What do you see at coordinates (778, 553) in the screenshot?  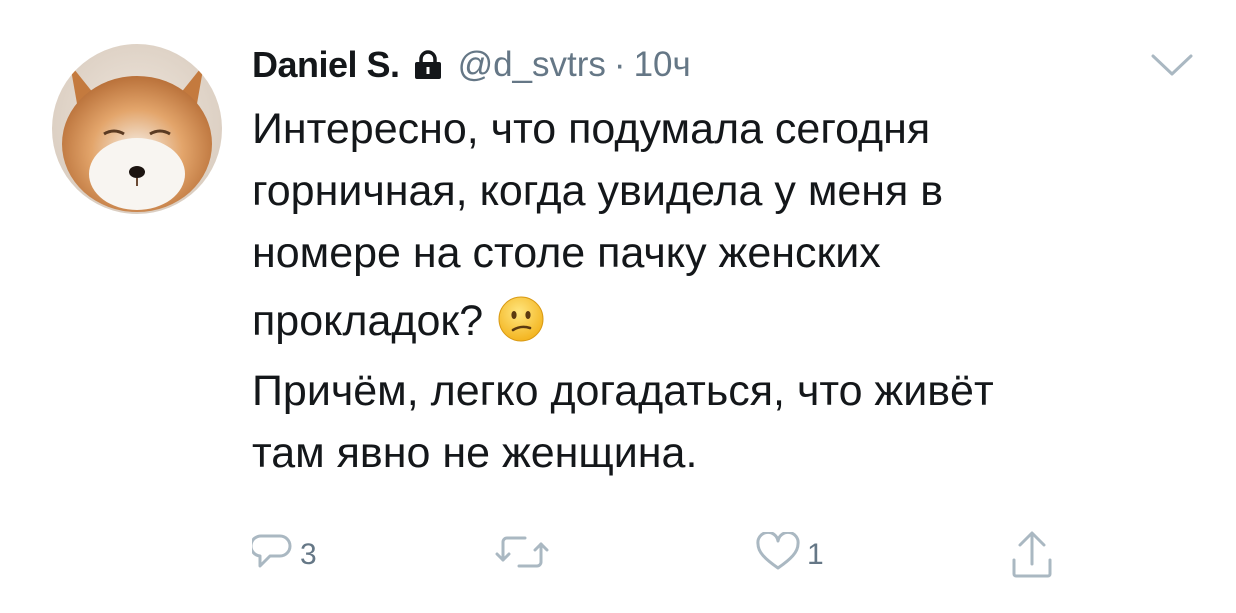 I see `heart-icon` at bounding box center [778, 553].